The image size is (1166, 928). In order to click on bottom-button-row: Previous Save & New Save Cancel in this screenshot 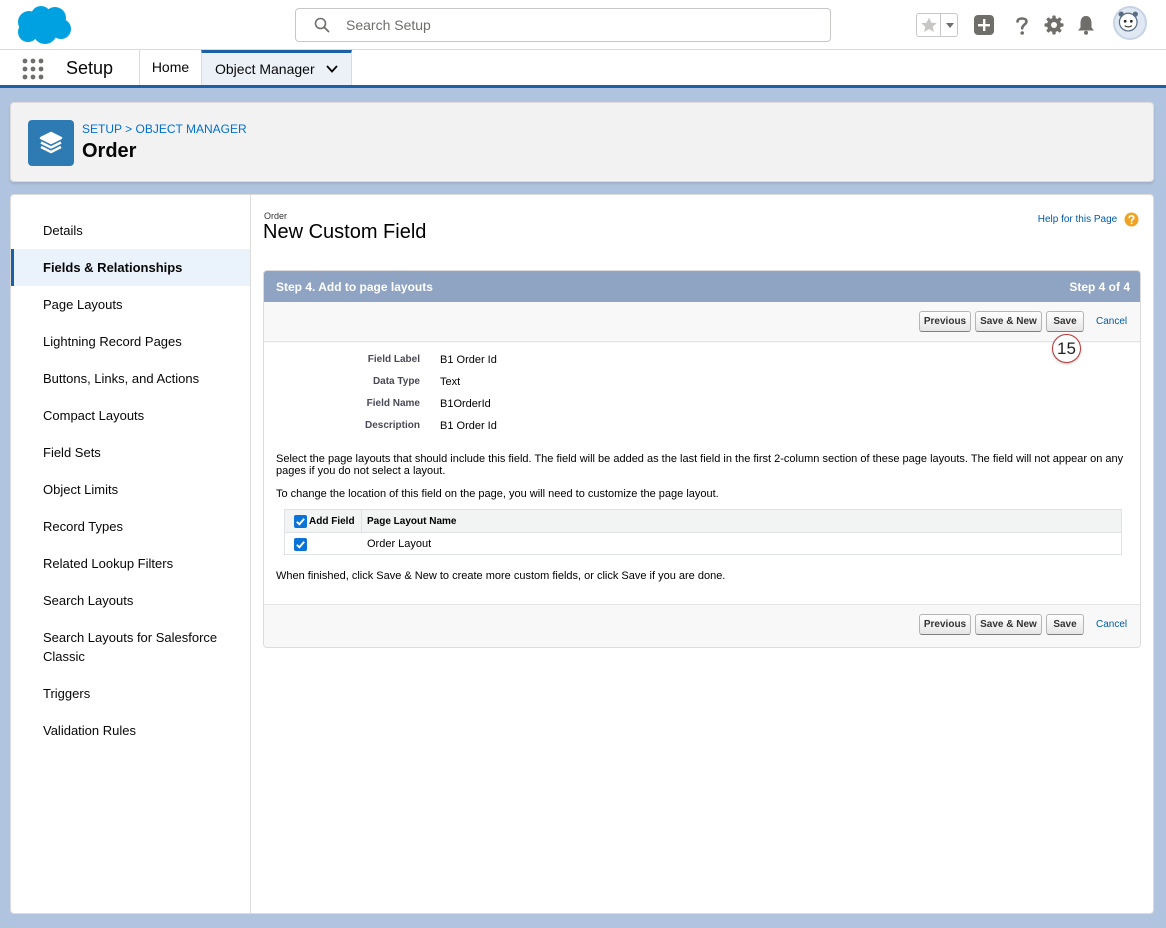, I will do `click(702, 625)`.